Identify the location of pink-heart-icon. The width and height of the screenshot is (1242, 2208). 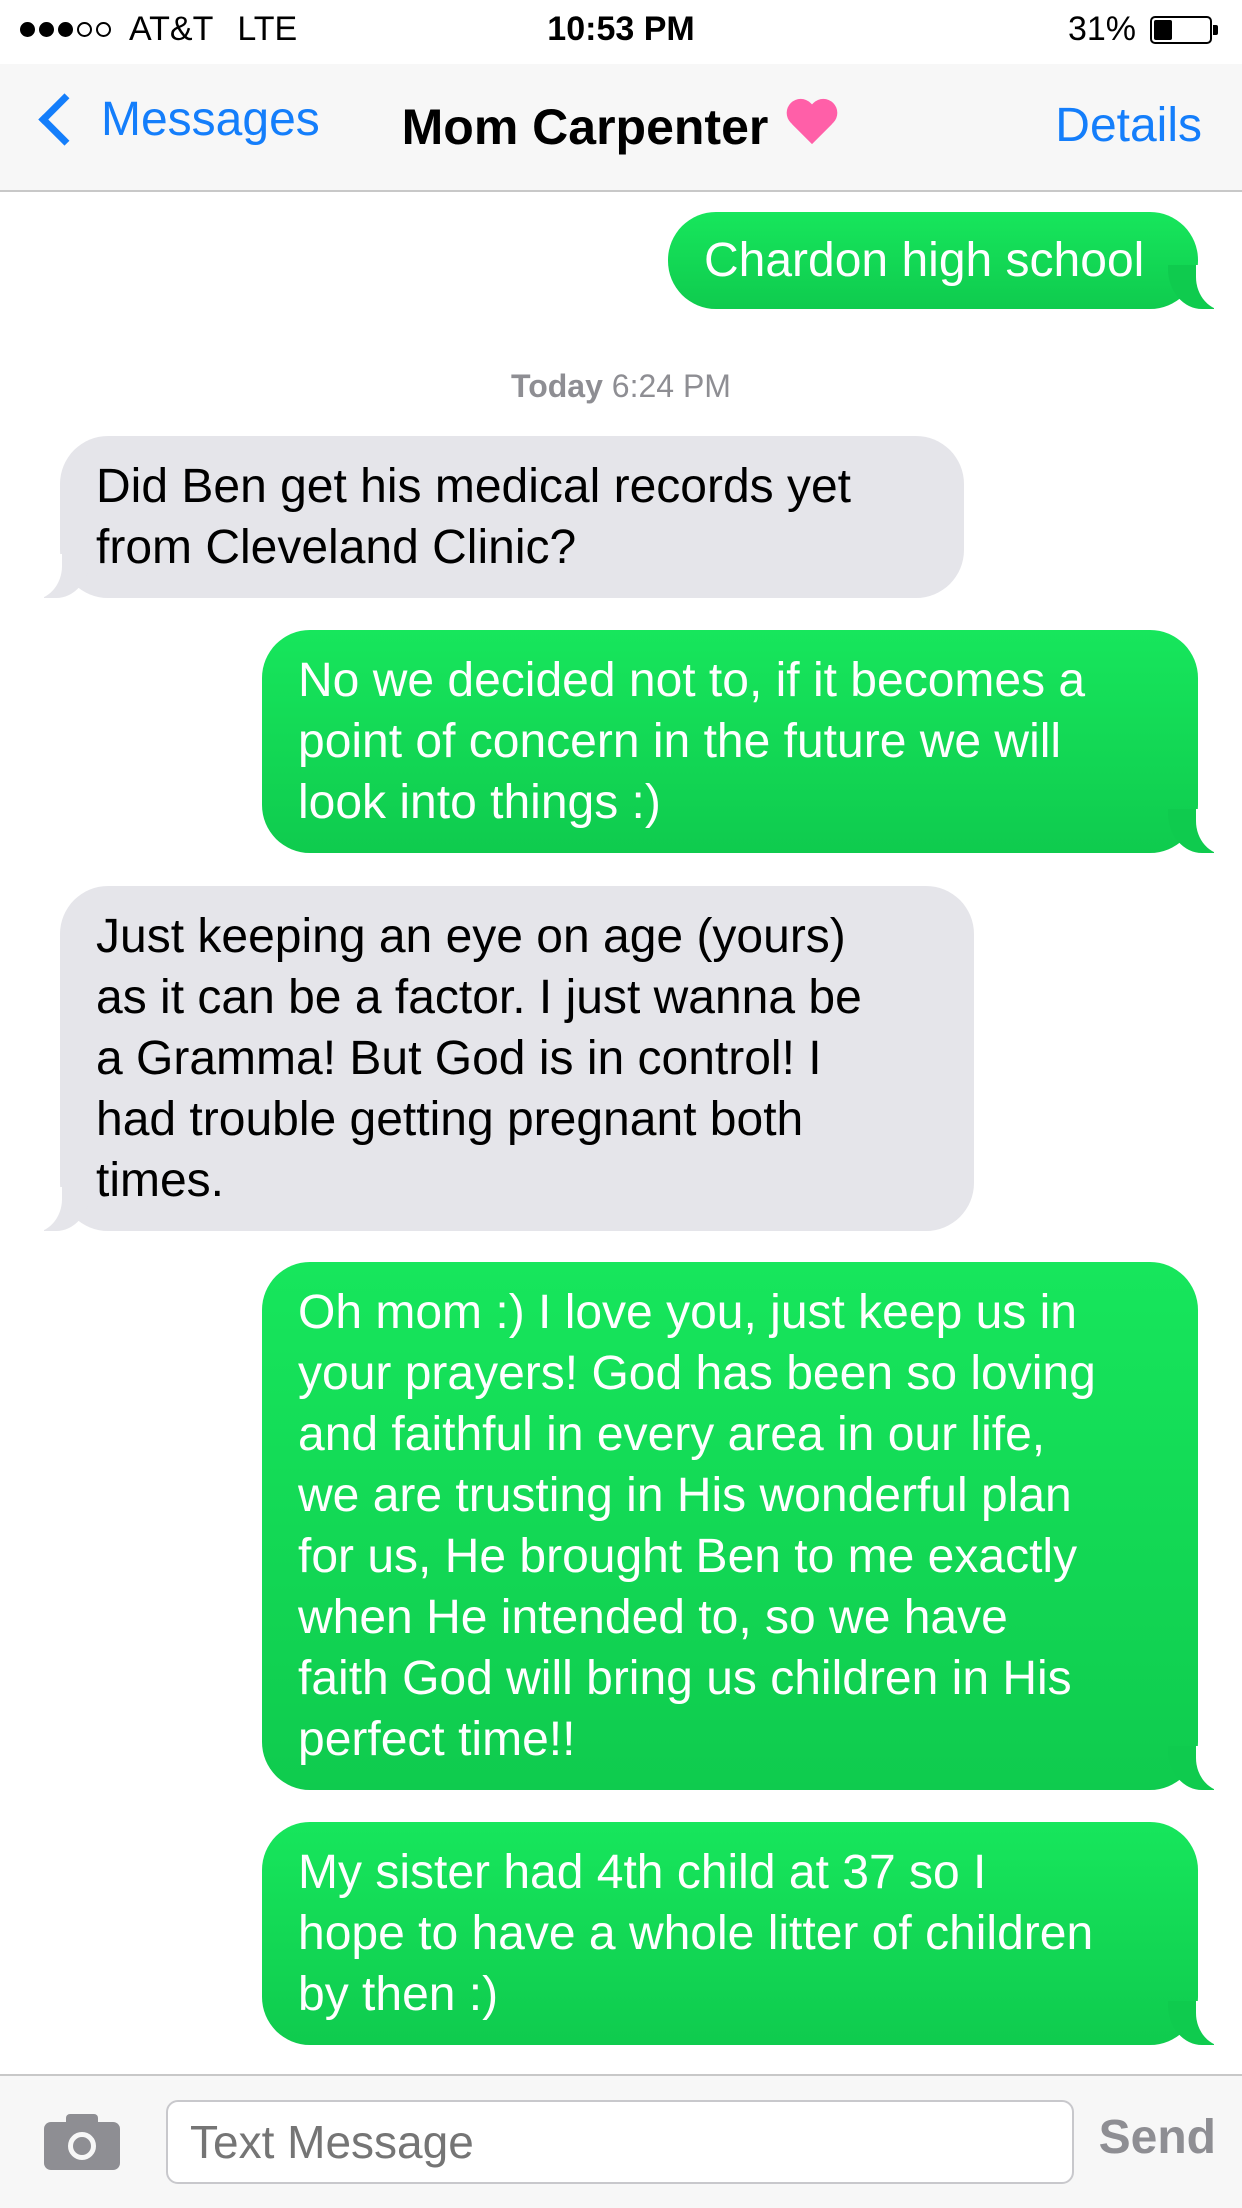
(812, 125).